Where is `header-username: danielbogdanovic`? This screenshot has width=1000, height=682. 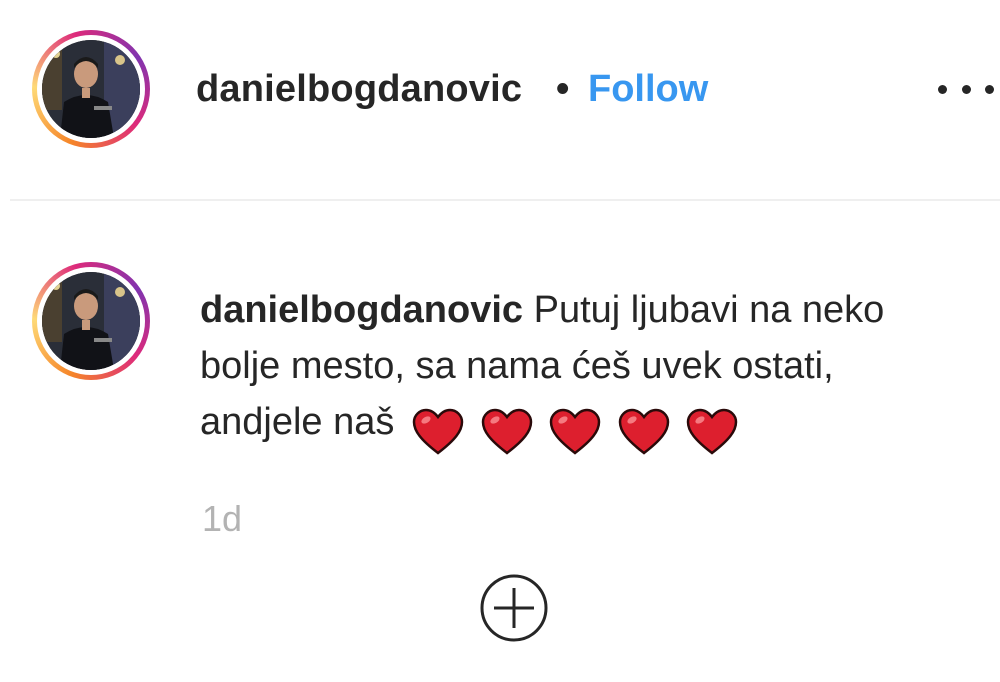 header-username: danielbogdanovic is located at coordinates (359, 89).